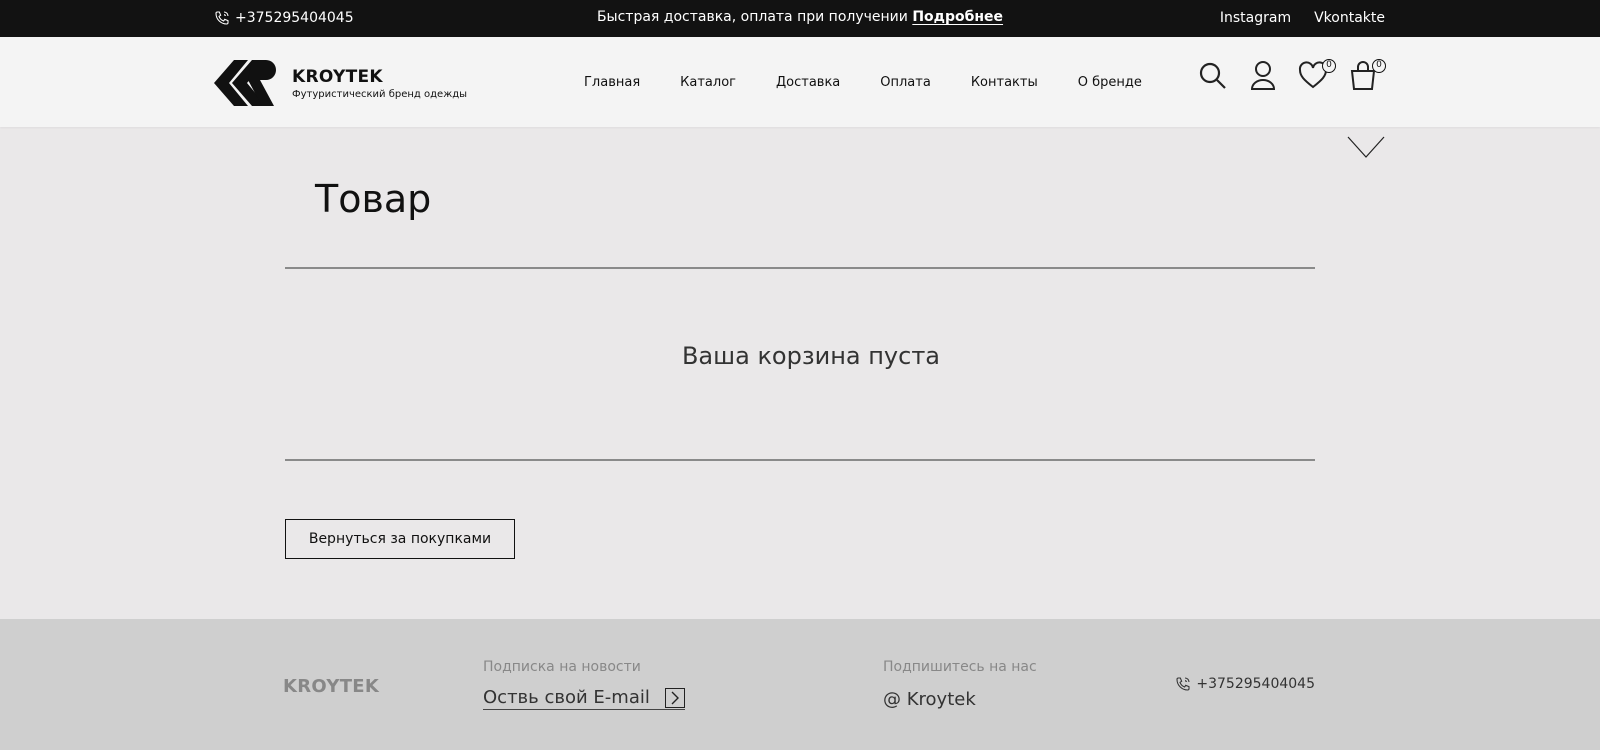 Image resolution: width=1600 pixels, height=750 pixels. Describe the element at coordinates (1292, 76) in the screenshot. I see `header-actions: 0 0` at that location.